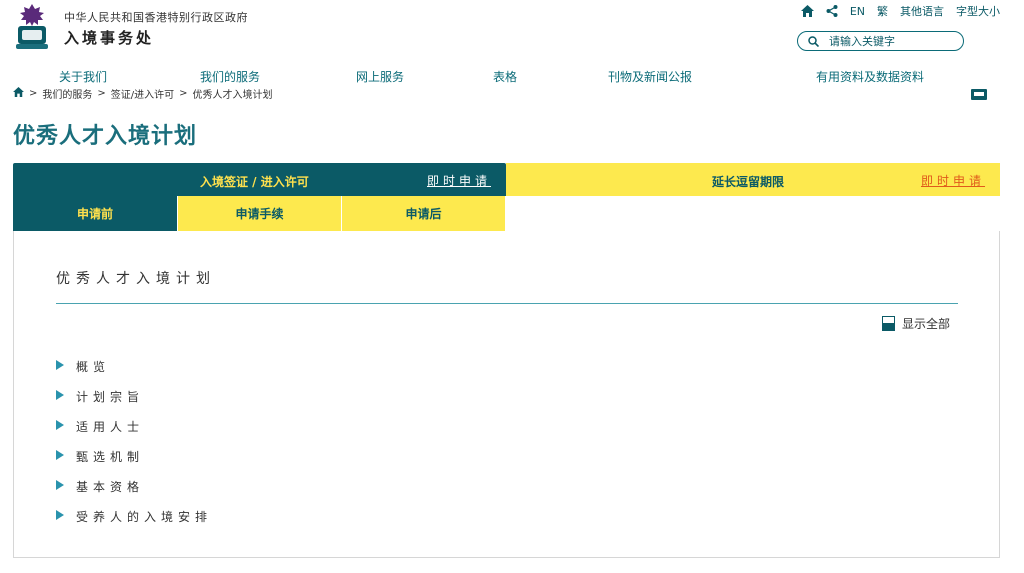 The image size is (1024, 573). Describe the element at coordinates (136, 279) in the screenshot. I see `section-title: 优秀人才入境计划` at that location.